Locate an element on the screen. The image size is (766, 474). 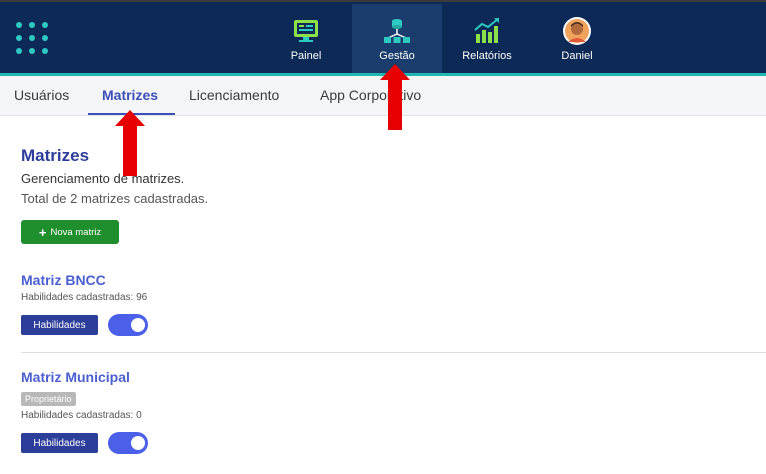
nav-relatorios: Relatórios is located at coordinates (487, 39).